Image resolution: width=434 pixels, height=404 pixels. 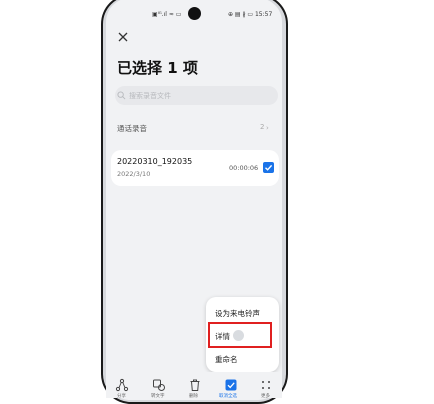 I want to click on front-camera, so click(x=194, y=13).